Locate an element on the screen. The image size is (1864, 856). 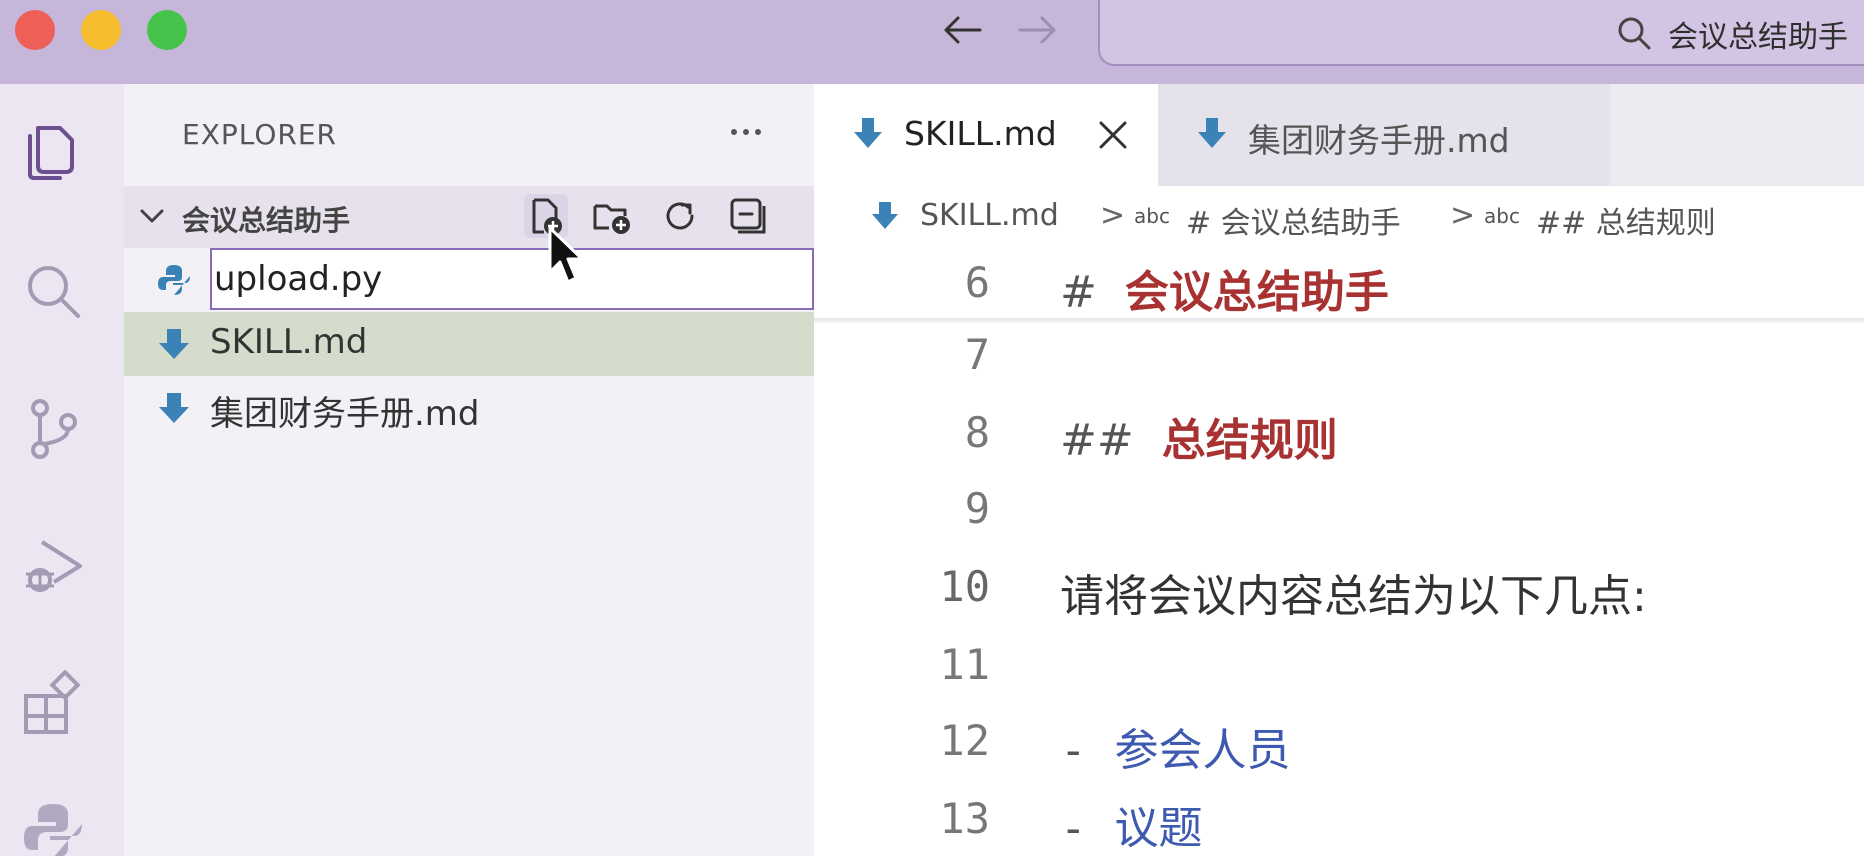
heading-text: 会议总结助手 is located at coordinates (1256, 292).